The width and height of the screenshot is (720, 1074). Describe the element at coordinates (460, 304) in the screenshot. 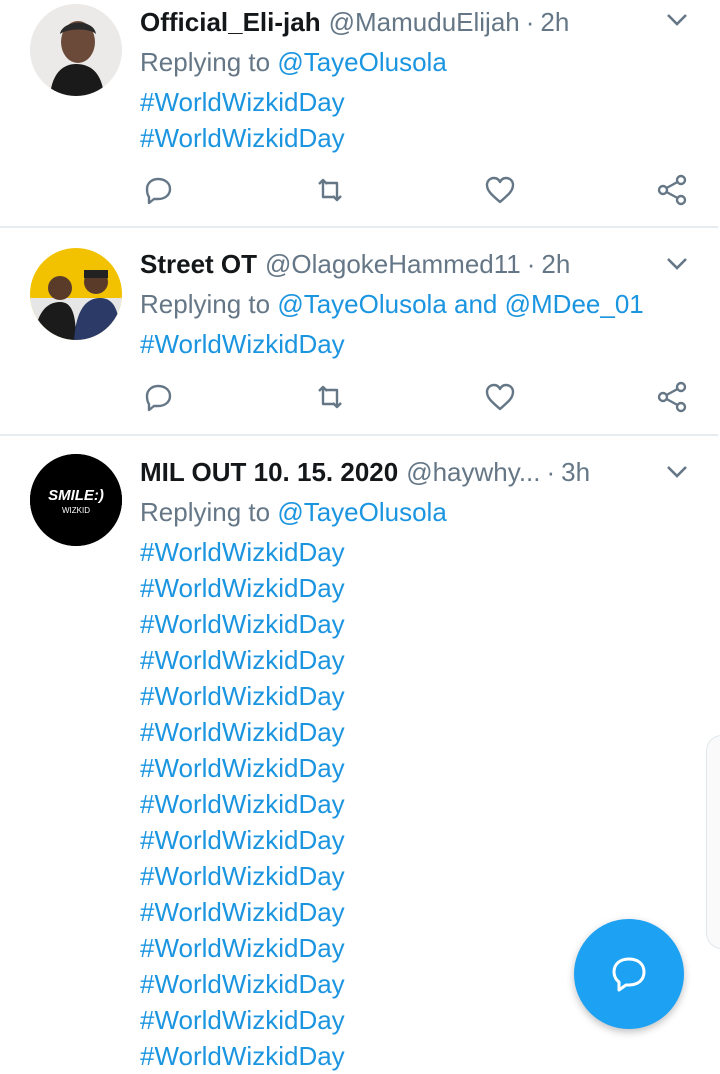

I see `reply-mention: @TayeOlusola and @MDee_01` at that location.